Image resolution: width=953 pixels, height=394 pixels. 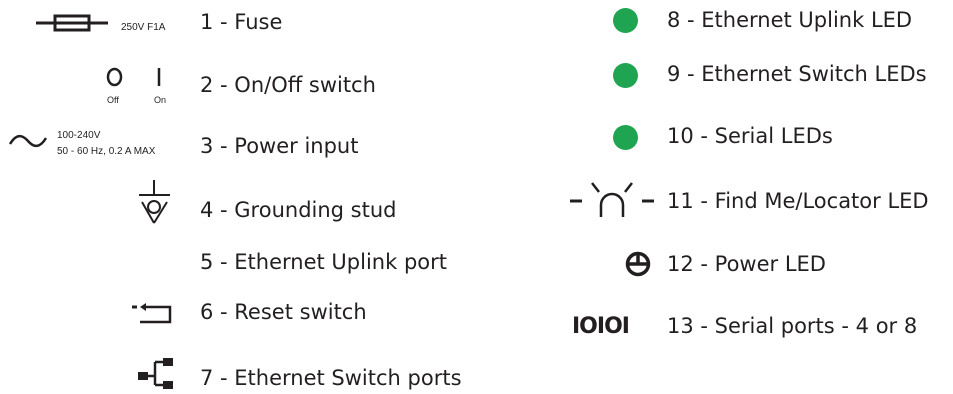 What do you see at coordinates (154, 202) in the screenshot?
I see `ground-stud-icon` at bounding box center [154, 202].